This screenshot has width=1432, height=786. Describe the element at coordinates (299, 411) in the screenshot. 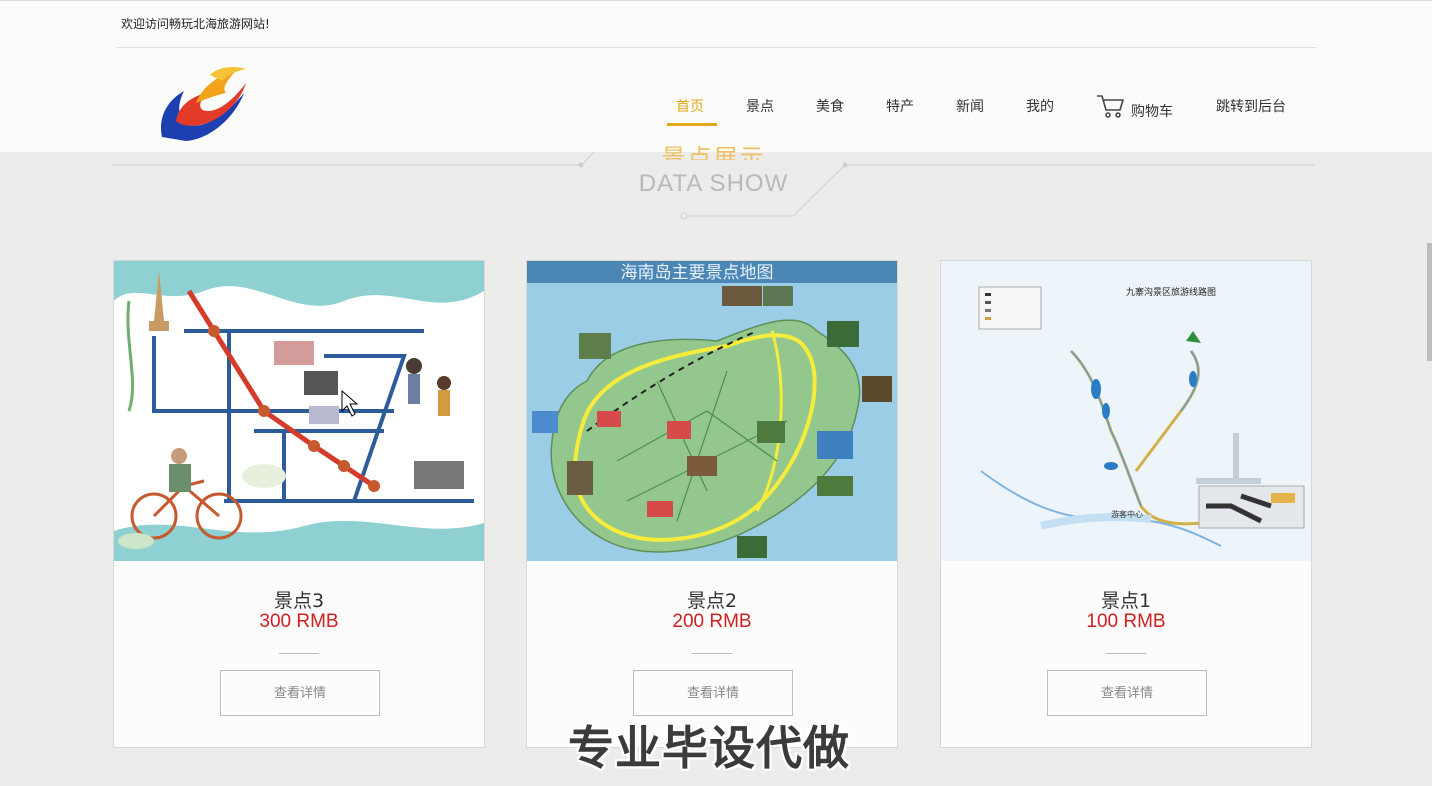

I see `attraction-image-beihai-map` at that location.